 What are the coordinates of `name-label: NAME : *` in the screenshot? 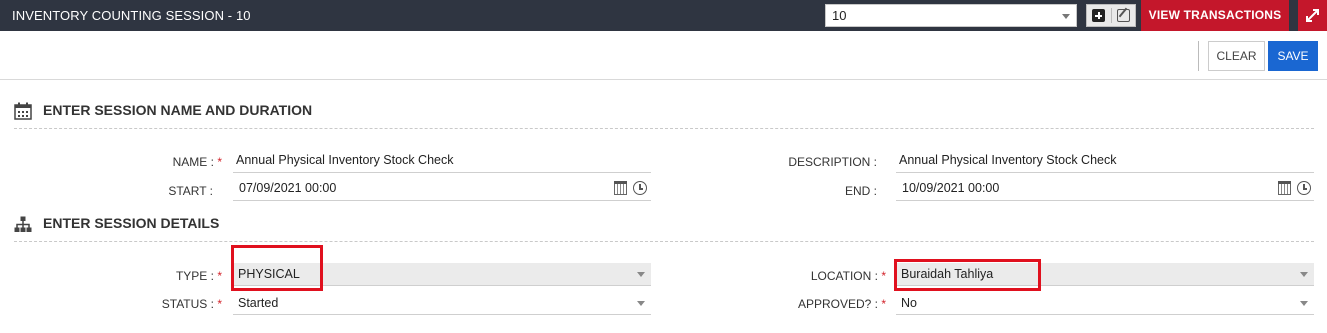 It's located at (197, 162).